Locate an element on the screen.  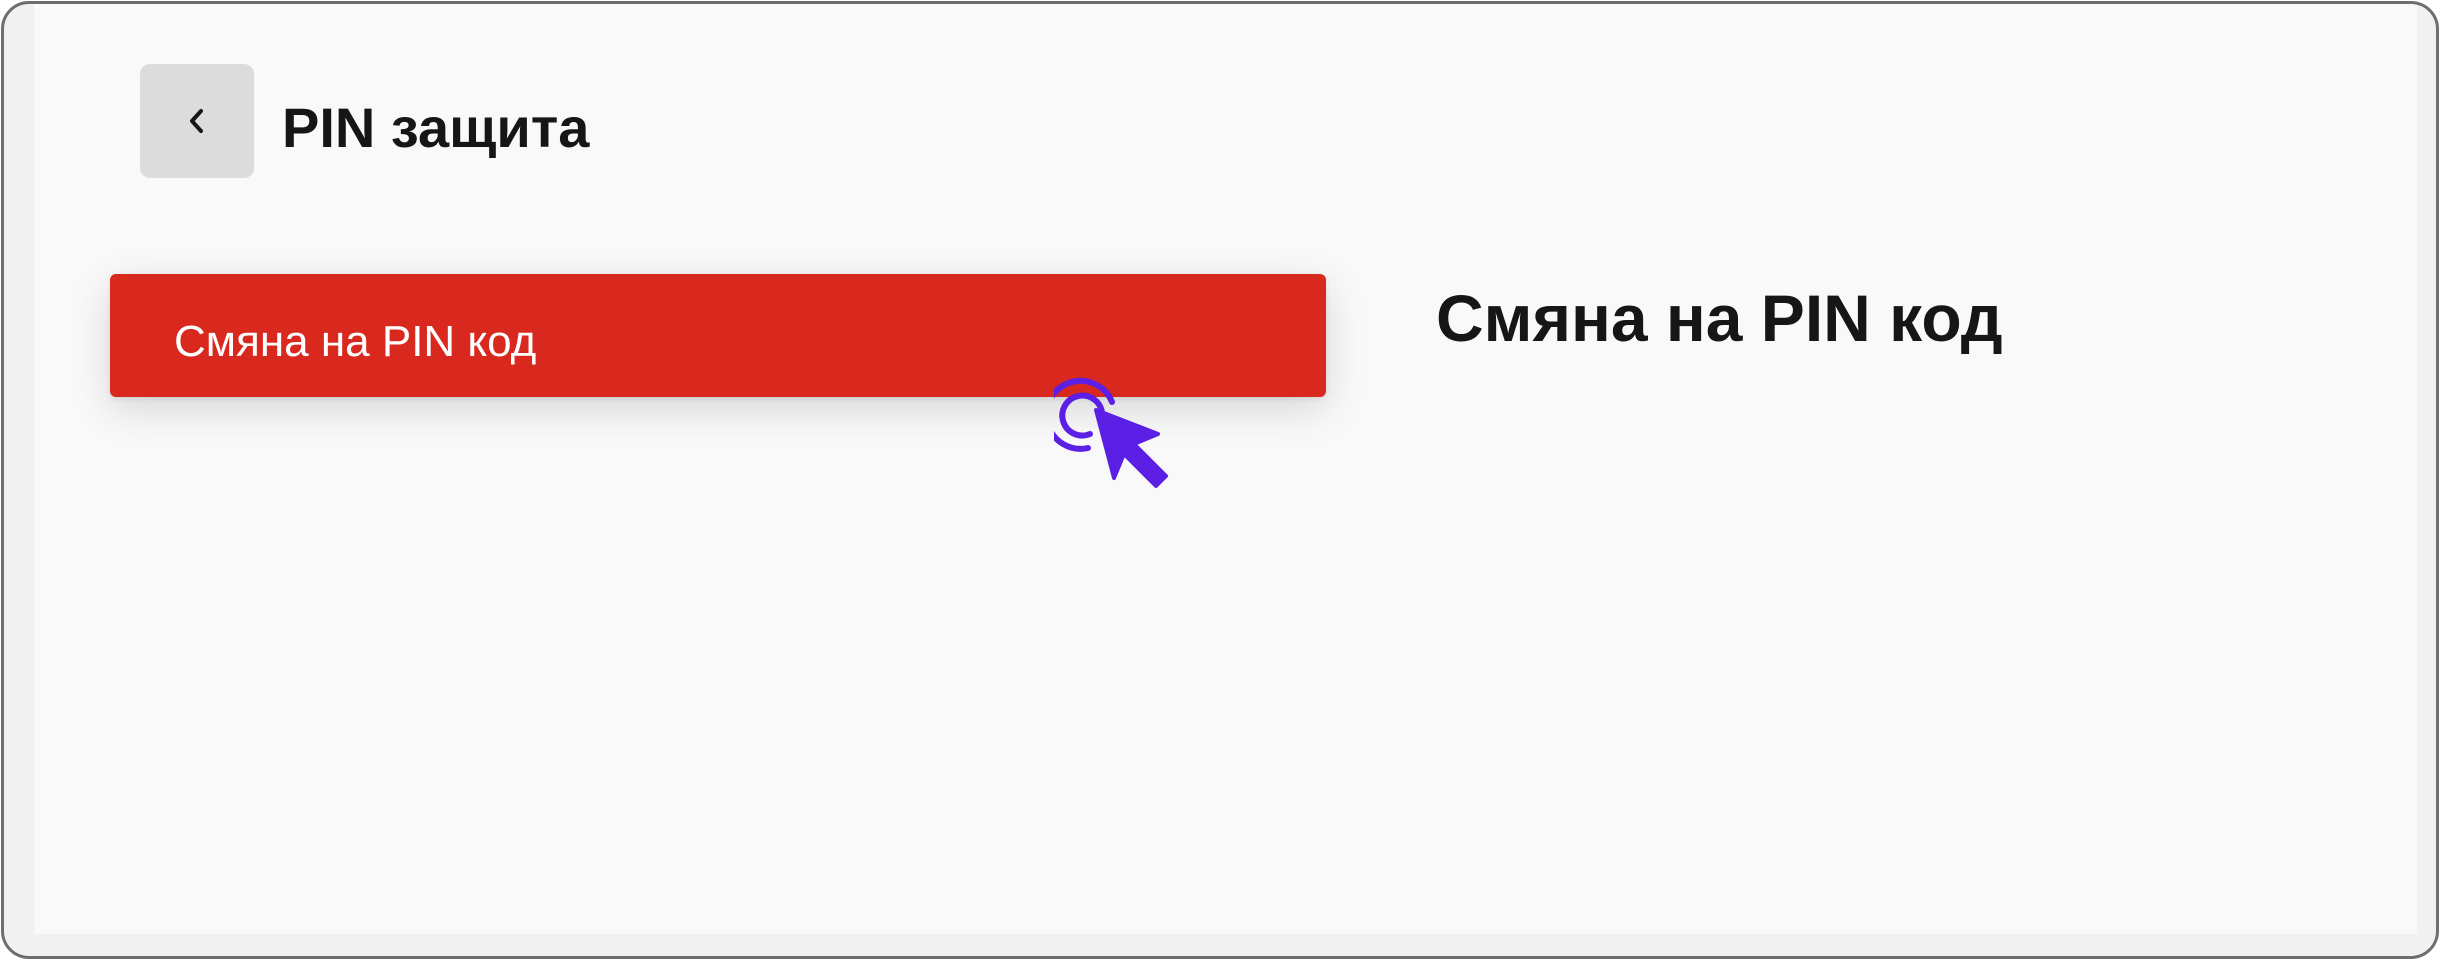
menu-item-label: Смяна на PIN код is located at coordinates (355, 341).